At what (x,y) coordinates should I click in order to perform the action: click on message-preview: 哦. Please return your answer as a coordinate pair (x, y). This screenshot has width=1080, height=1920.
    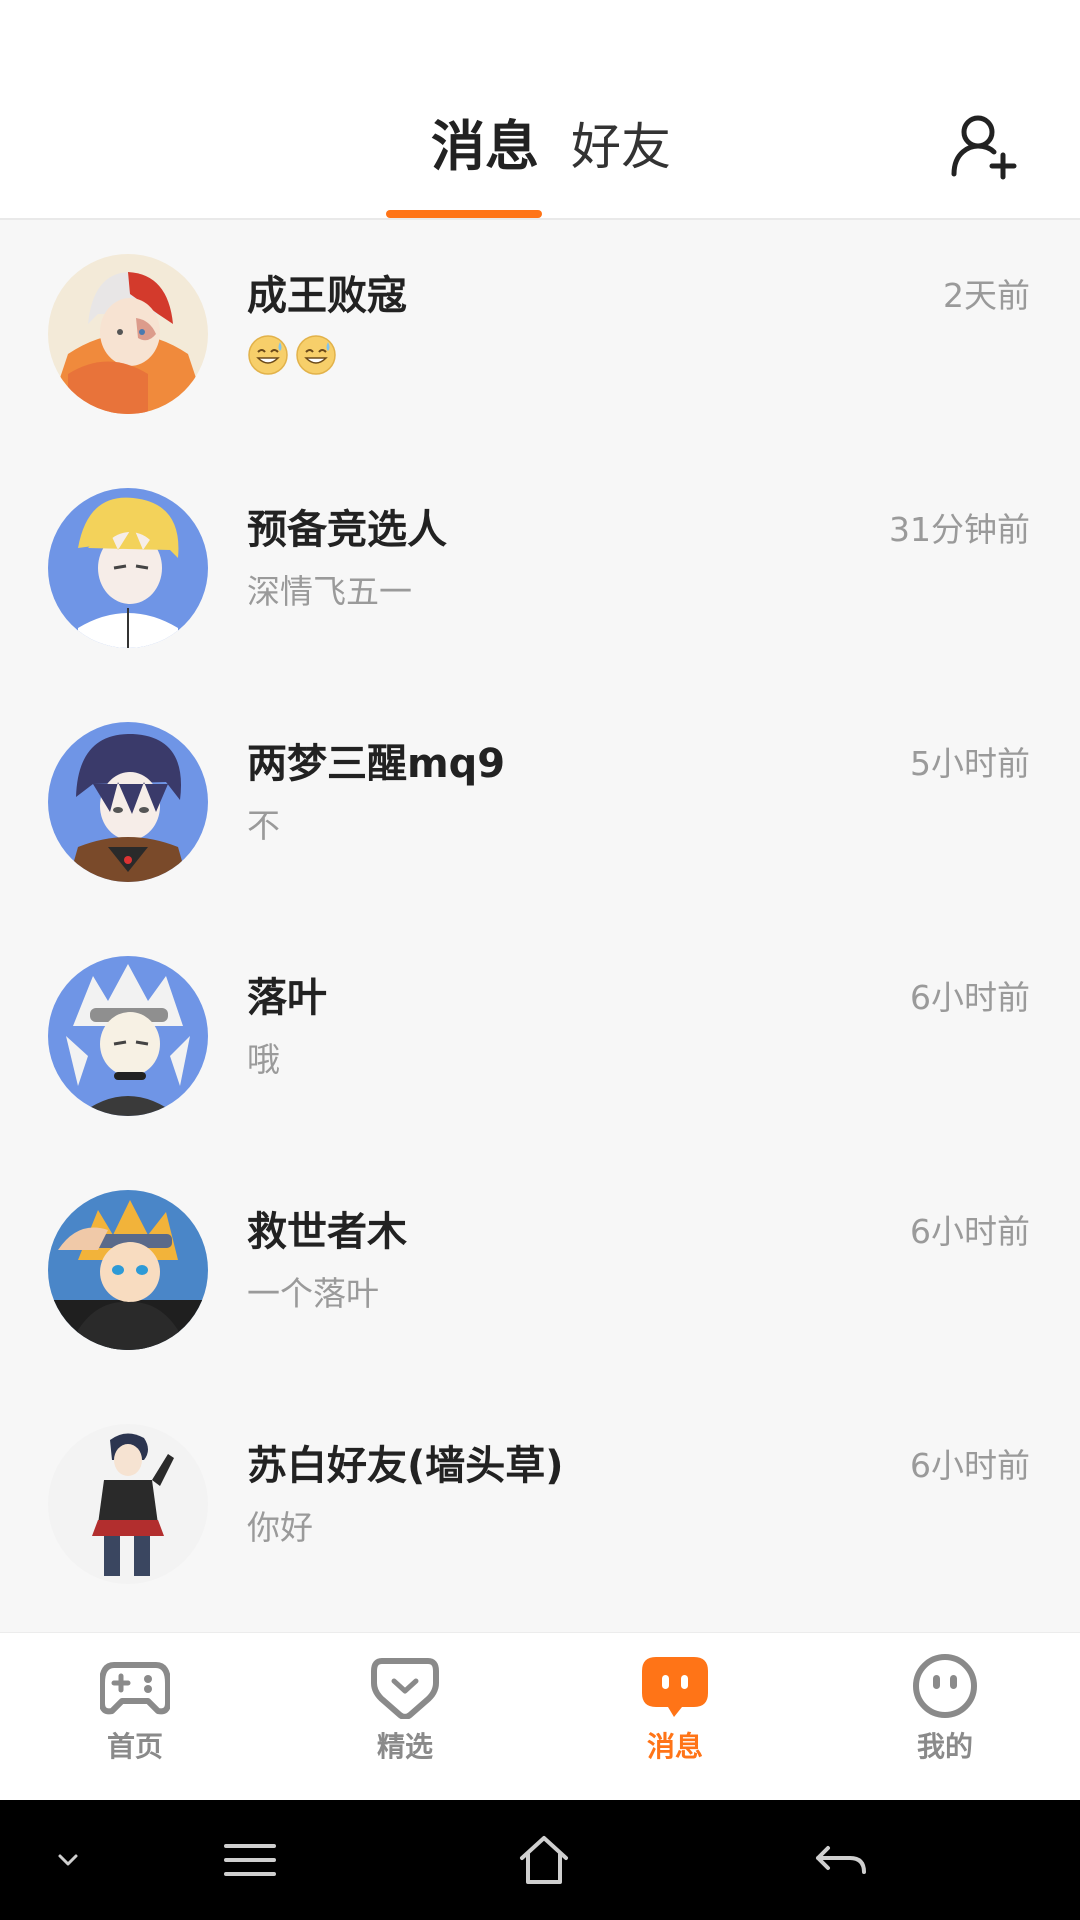
    Looking at the image, I should click on (263, 1059).